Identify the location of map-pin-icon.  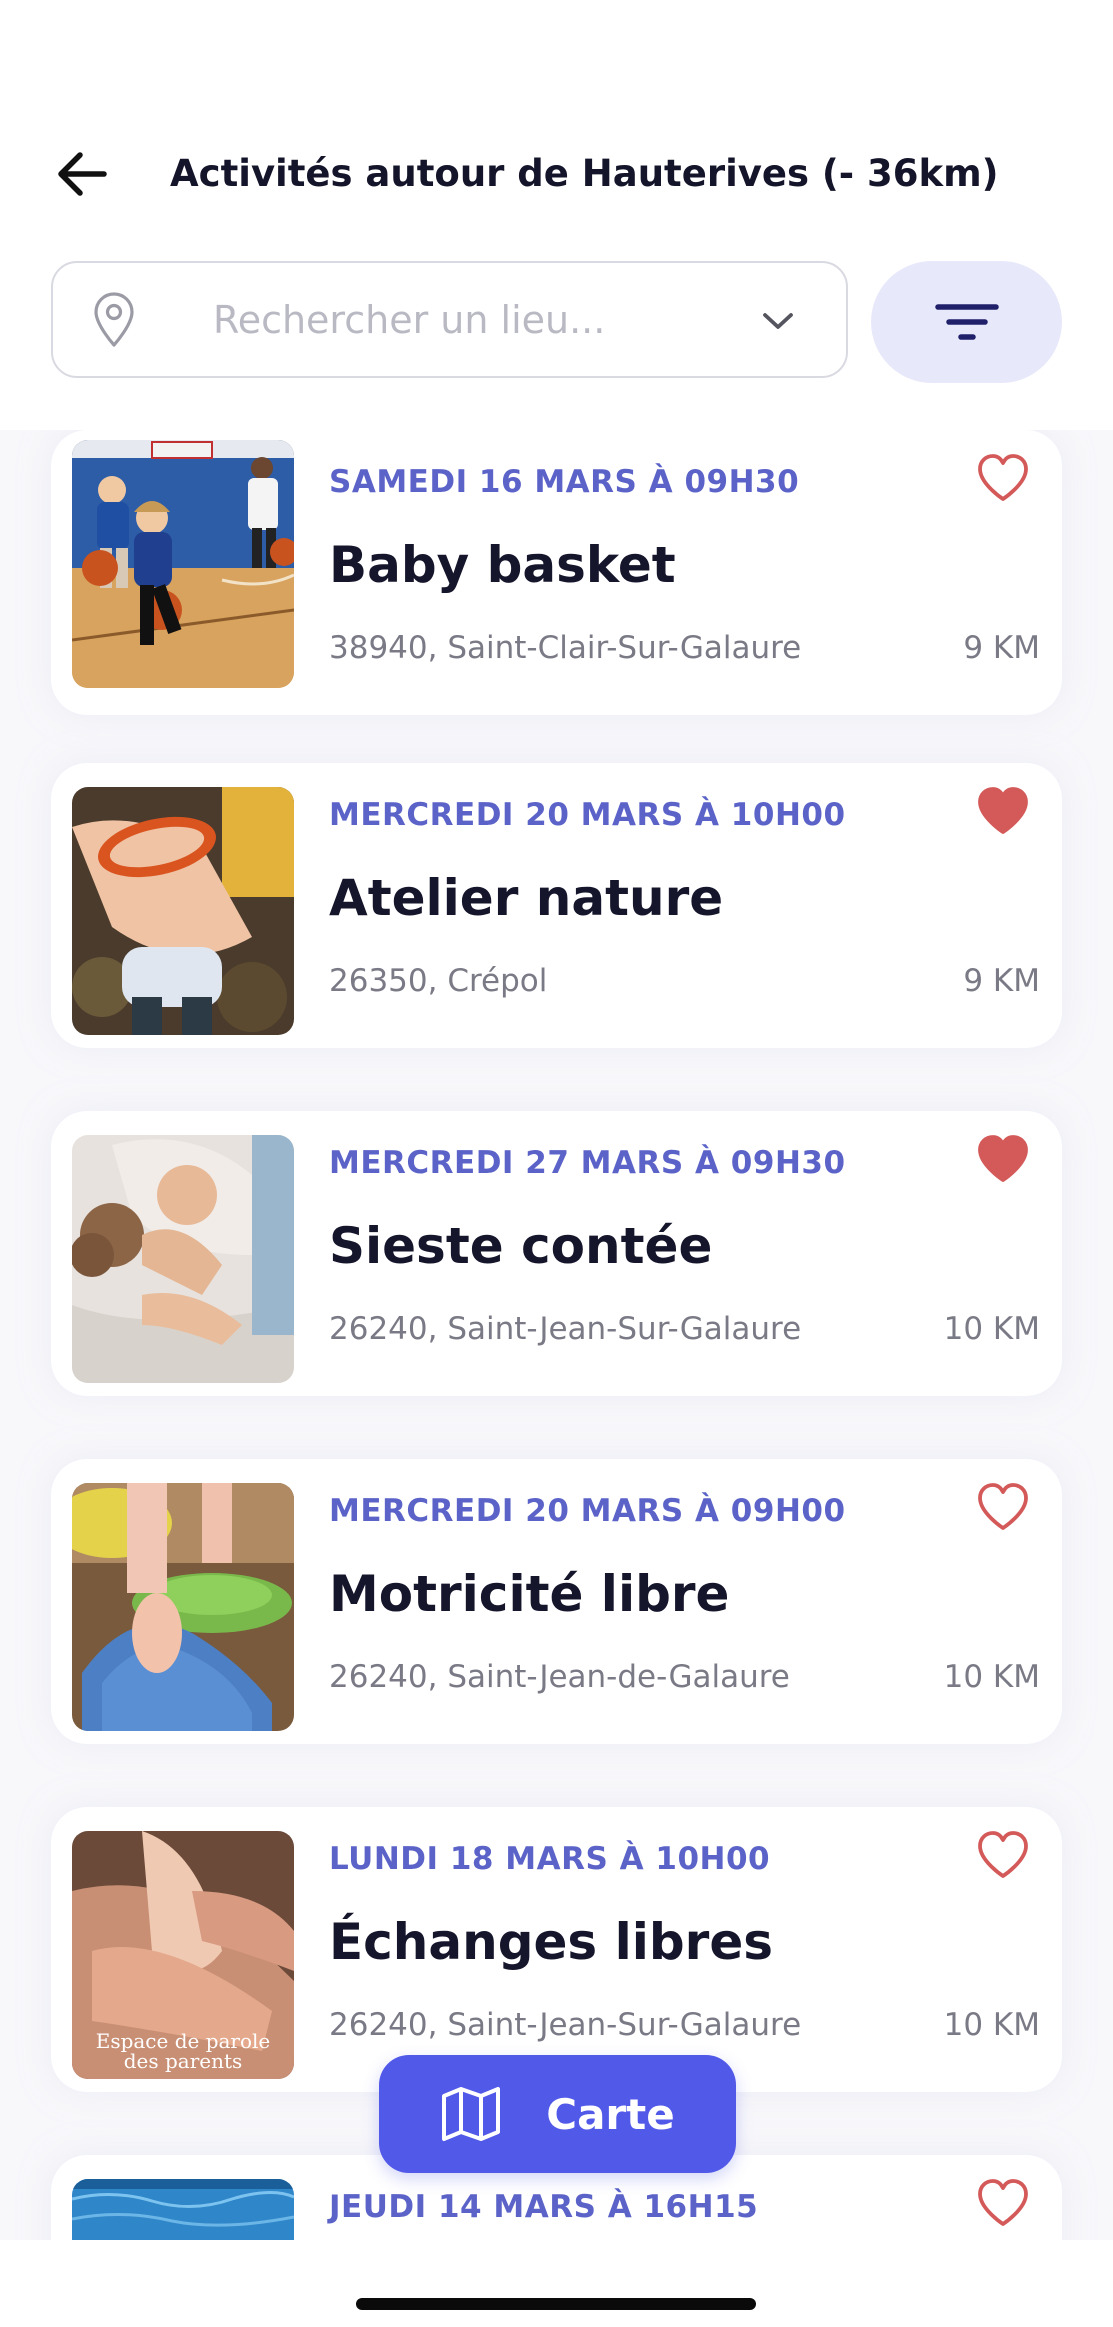
(114, 319).